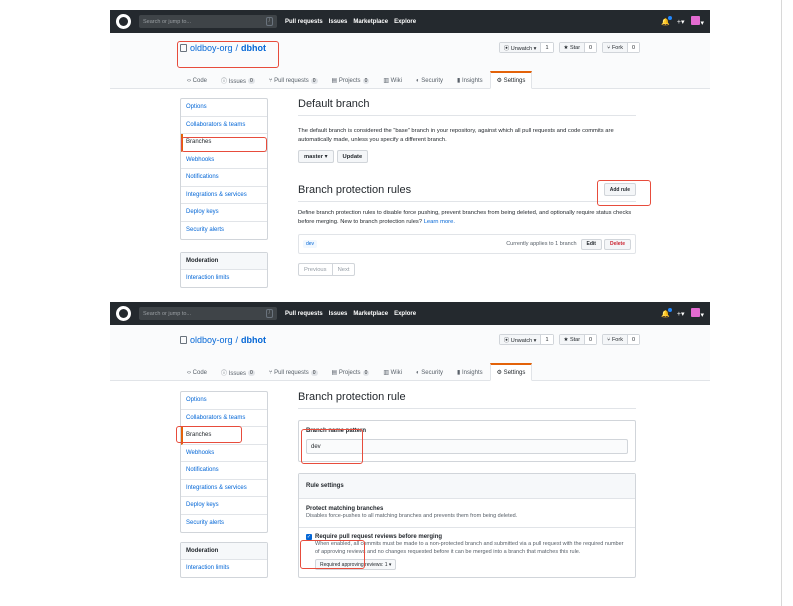 The height and width of the screenshot is (606, 793). Describe the element at coordinates (355, 189) in the screenshot. I see `protection-title: Branch protection rules` at that location.